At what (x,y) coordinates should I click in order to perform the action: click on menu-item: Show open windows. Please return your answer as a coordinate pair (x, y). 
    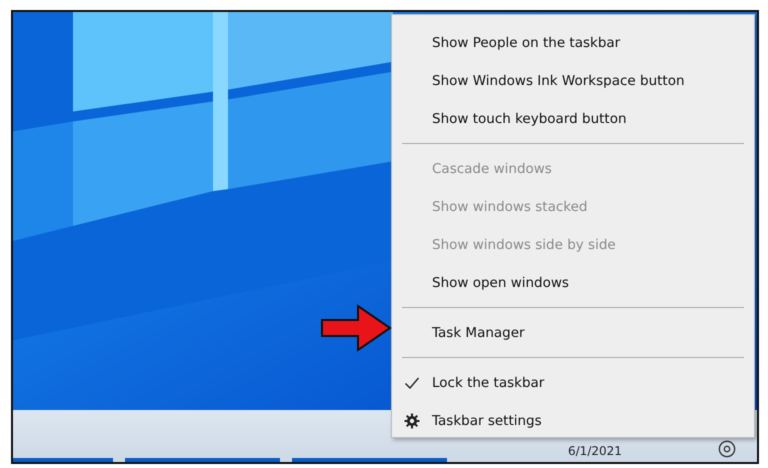
    Looking at the image, I should click on (573, 283).